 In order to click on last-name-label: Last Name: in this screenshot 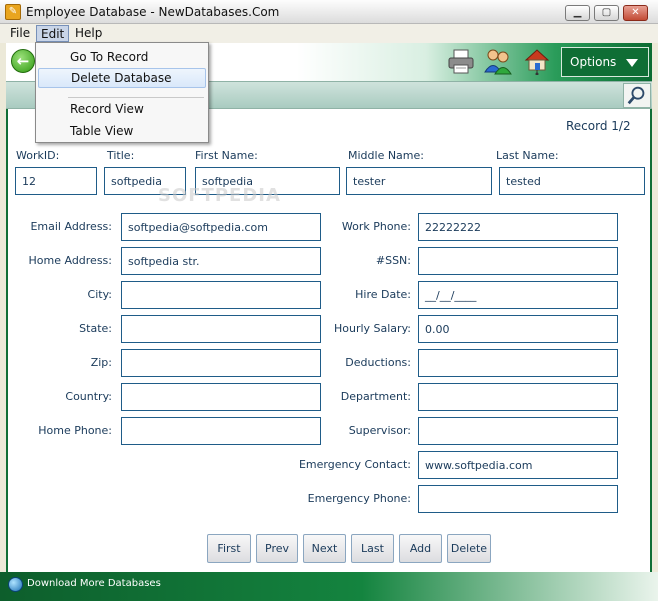, I will do `click(527, 155)`.